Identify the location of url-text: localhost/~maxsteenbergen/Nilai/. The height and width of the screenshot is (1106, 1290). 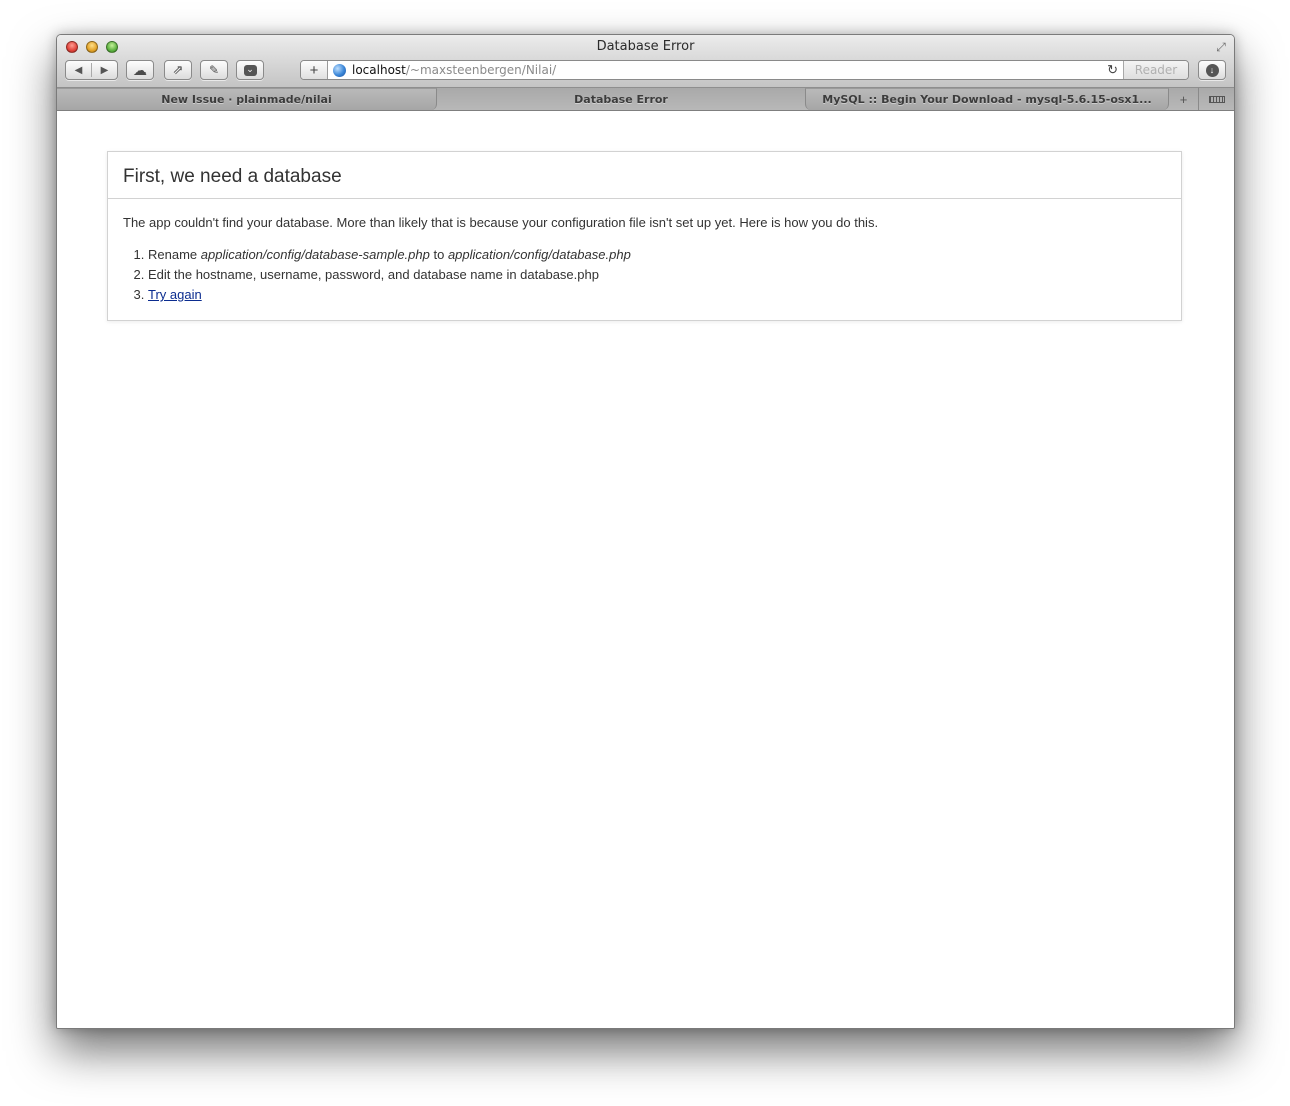
(454, 70).